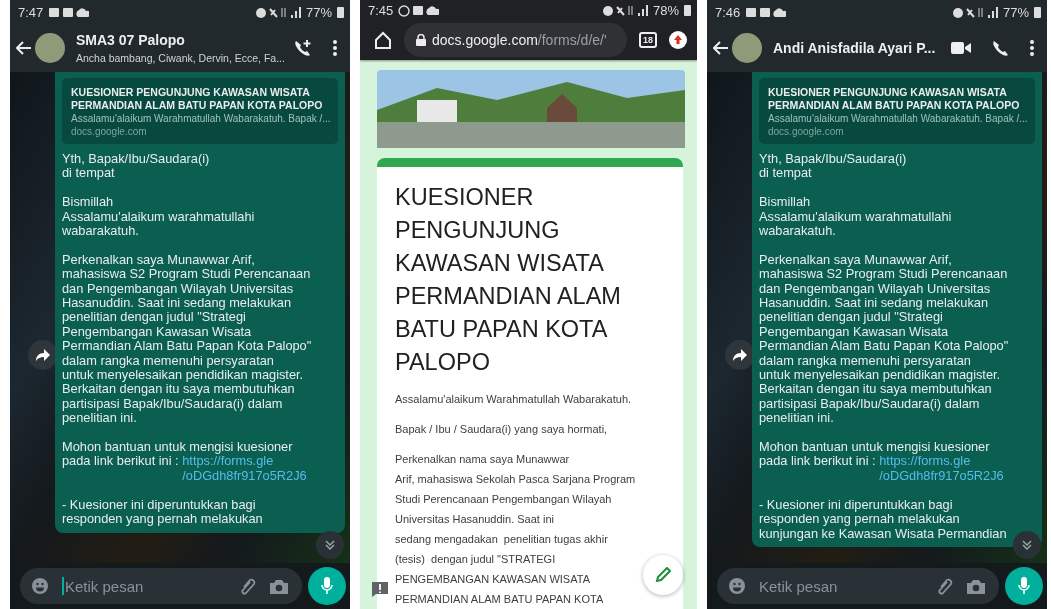 The width and height of the screenshot is (1051, 609). What do you see at coordinates (501, 429) in the screenshot?
I see `form-description: Bapak / Ibu / Saudara(i) yang saya hormati,` at bounding box center [501, 429].